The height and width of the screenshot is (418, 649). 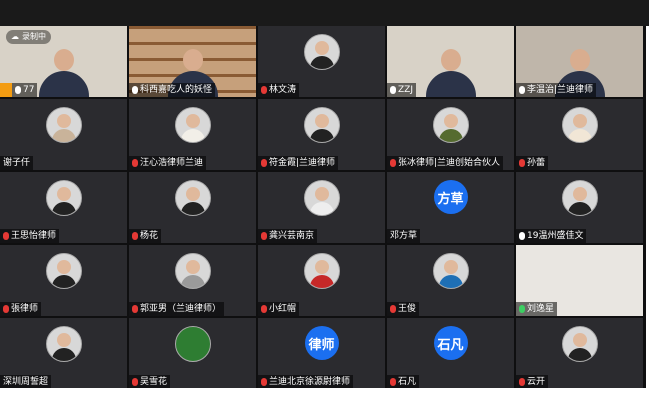 I want to click on participant-tile: 王俊, so click(x=450, y=280).